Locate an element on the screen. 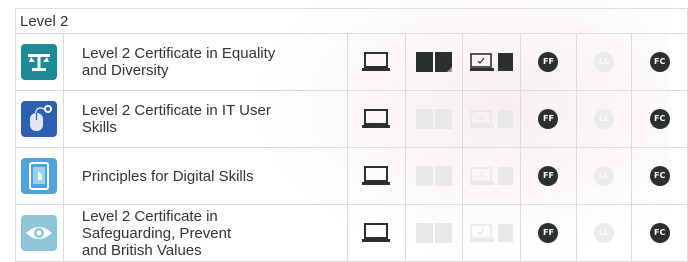 Image resolution: width=688 pixels, height=262 pixels. course-title-line: Level 2 Certificate in Equality is located at coordinates (178, 53).